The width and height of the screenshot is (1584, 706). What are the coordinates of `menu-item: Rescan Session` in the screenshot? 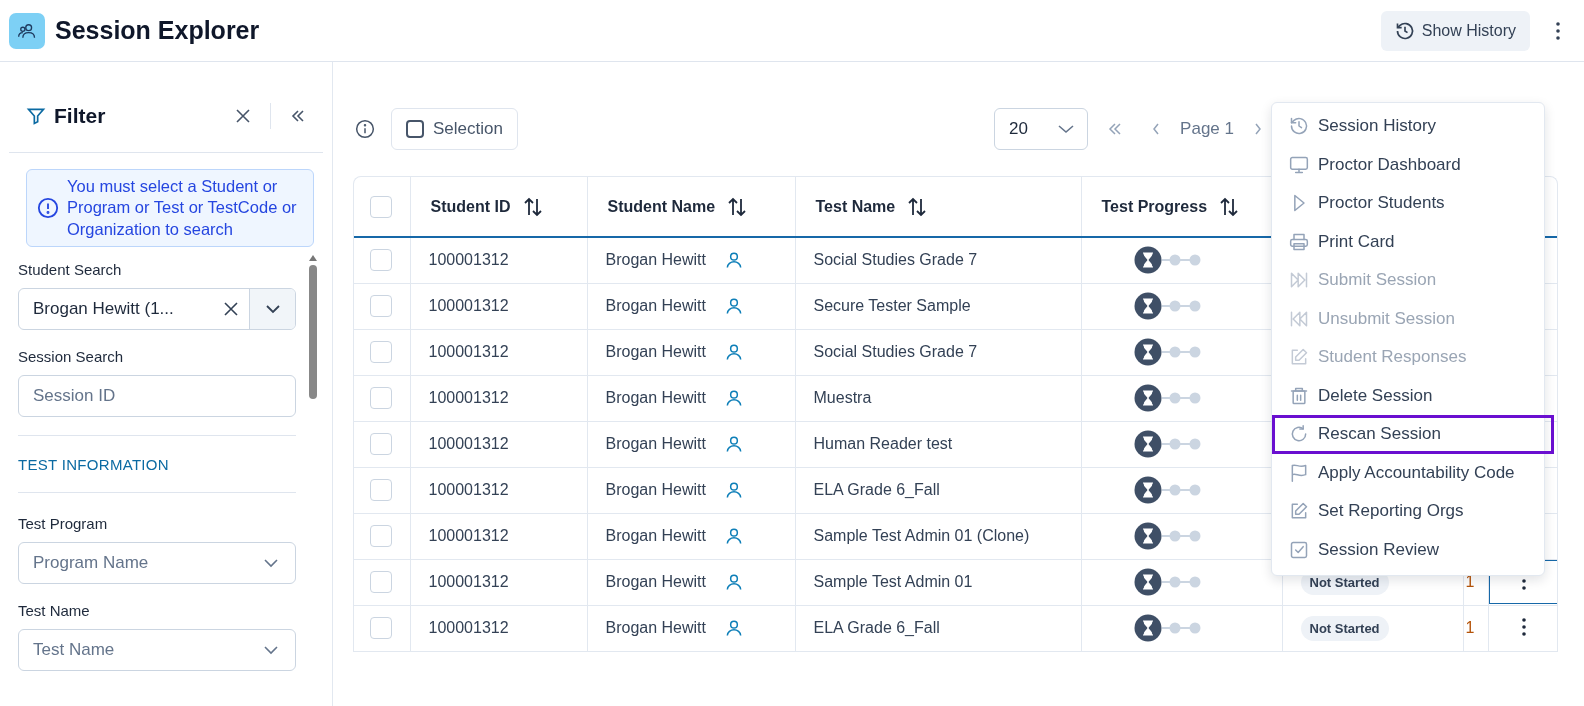 It's located at (1413, 434).